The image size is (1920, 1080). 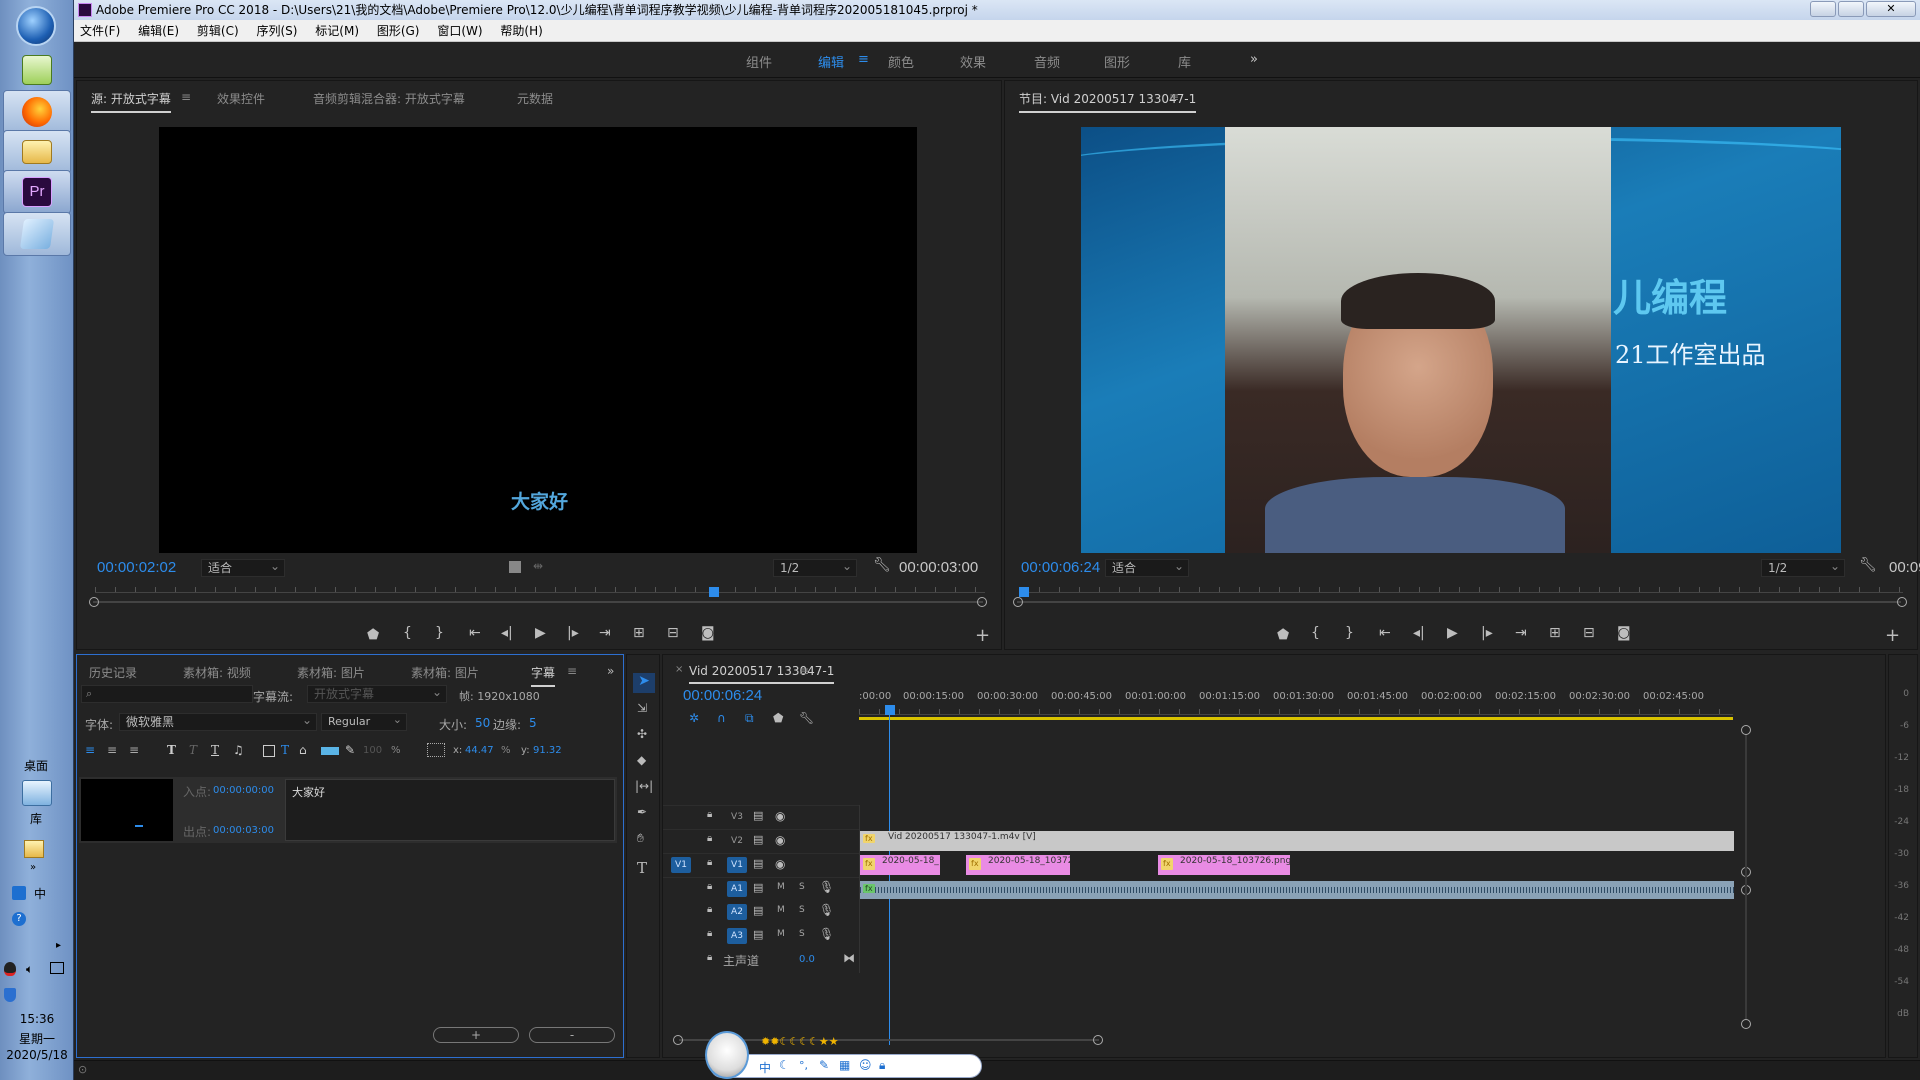 I want to click on help-icon: ?, so click(x=19, y=919).